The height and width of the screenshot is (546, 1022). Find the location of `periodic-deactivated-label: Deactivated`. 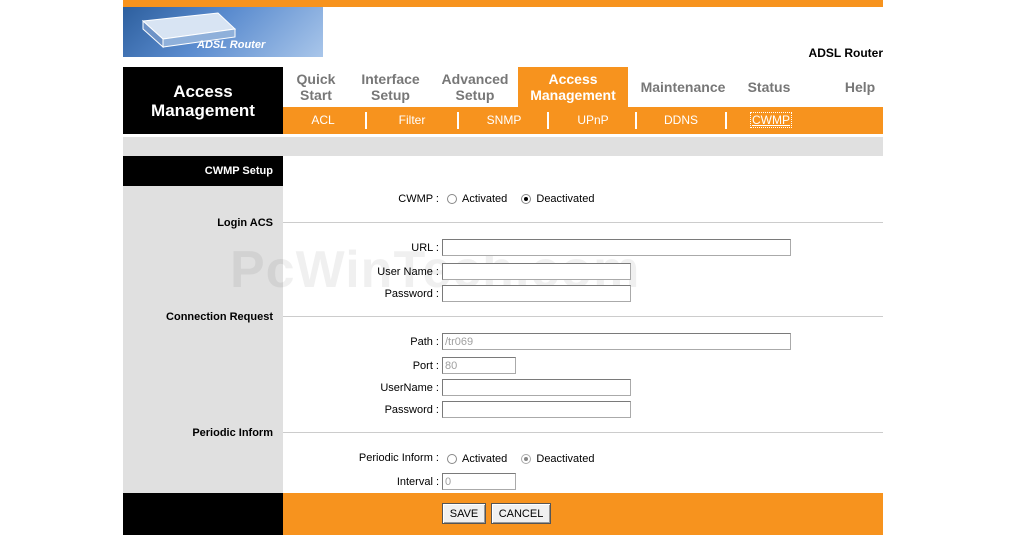

periodic-deactivated-label: Deactivated is located at coordinates (565, 459).